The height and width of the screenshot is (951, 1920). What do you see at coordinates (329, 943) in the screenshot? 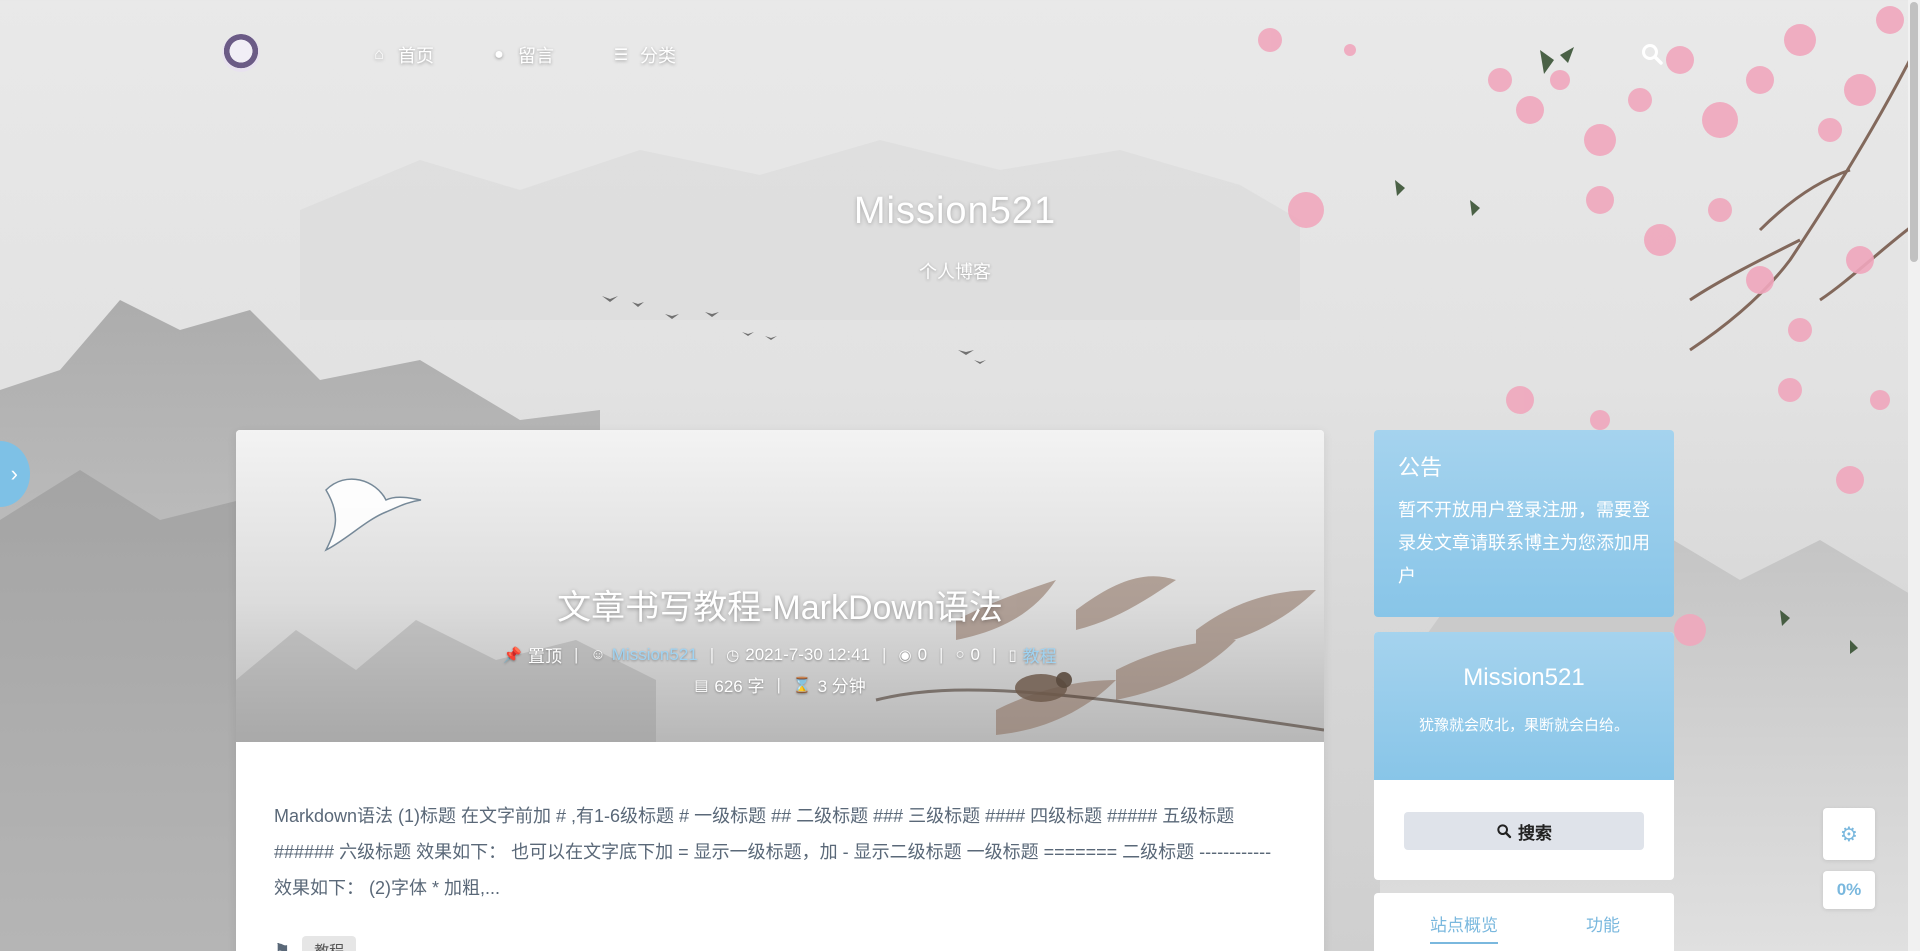
I see `tag-chip: 教程` at bounding box center [329, 943].